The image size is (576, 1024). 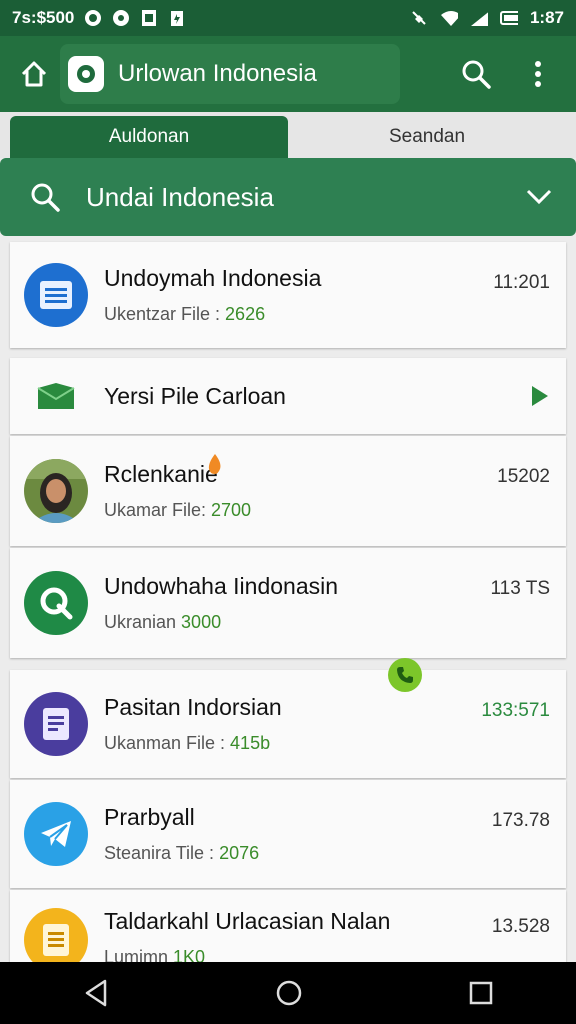 I want to click on search-bar: Undai Indonesia, so click(x=288, y=197).